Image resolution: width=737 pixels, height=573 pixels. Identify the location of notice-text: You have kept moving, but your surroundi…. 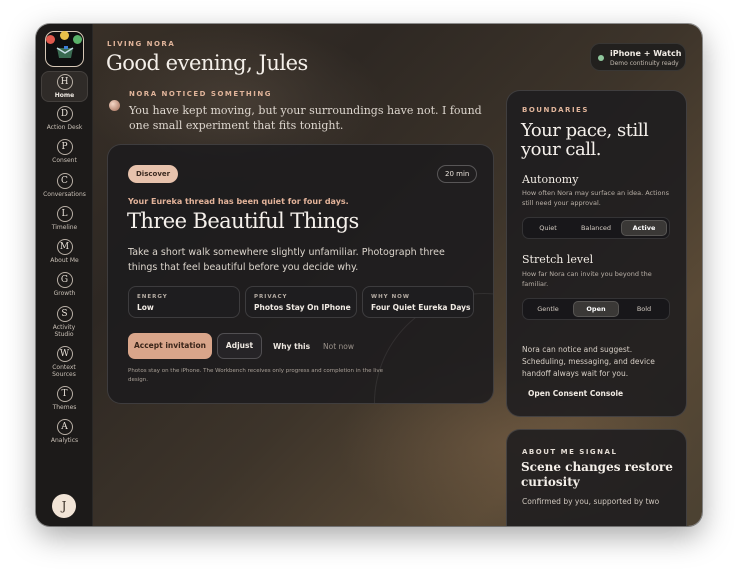
(305, 118).